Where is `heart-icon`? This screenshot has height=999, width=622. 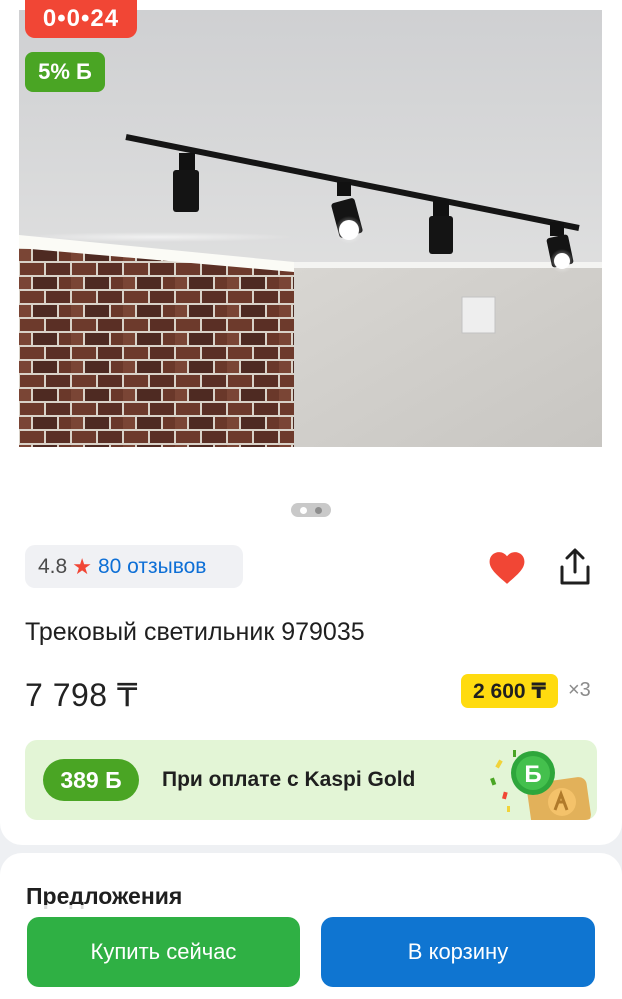 heart-icon is located at coordinates (507, 568).